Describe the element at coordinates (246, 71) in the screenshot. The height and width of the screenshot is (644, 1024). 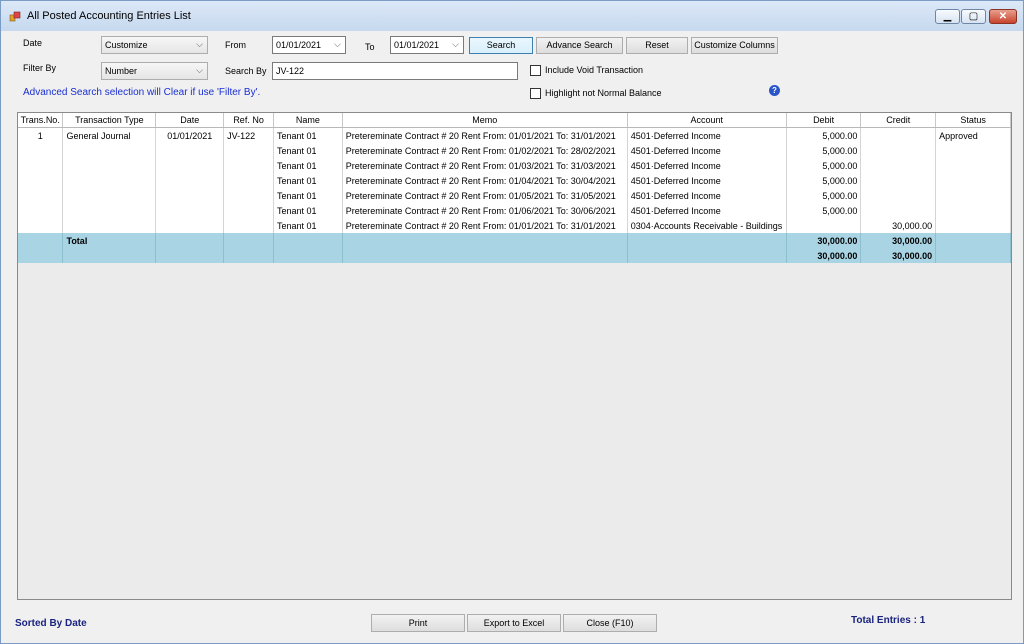
I see `search-by-label: Search By` at that location.